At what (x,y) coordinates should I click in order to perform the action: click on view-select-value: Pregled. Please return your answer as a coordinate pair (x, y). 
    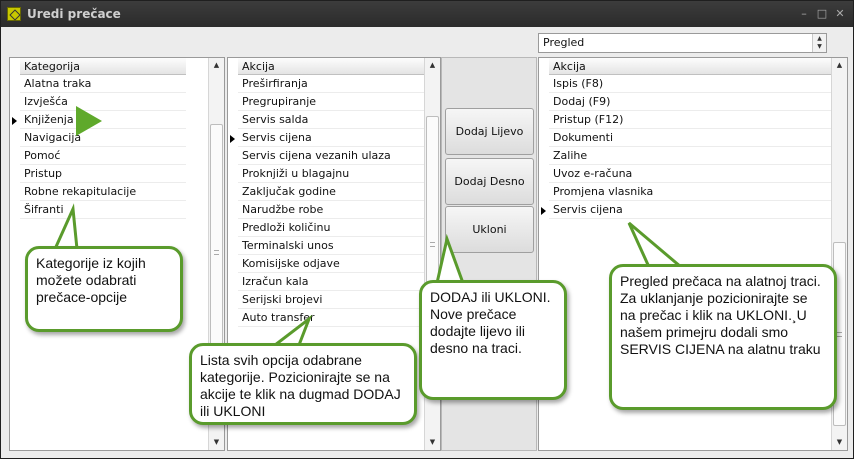
    Looking at the image, I should click on (564, 42).